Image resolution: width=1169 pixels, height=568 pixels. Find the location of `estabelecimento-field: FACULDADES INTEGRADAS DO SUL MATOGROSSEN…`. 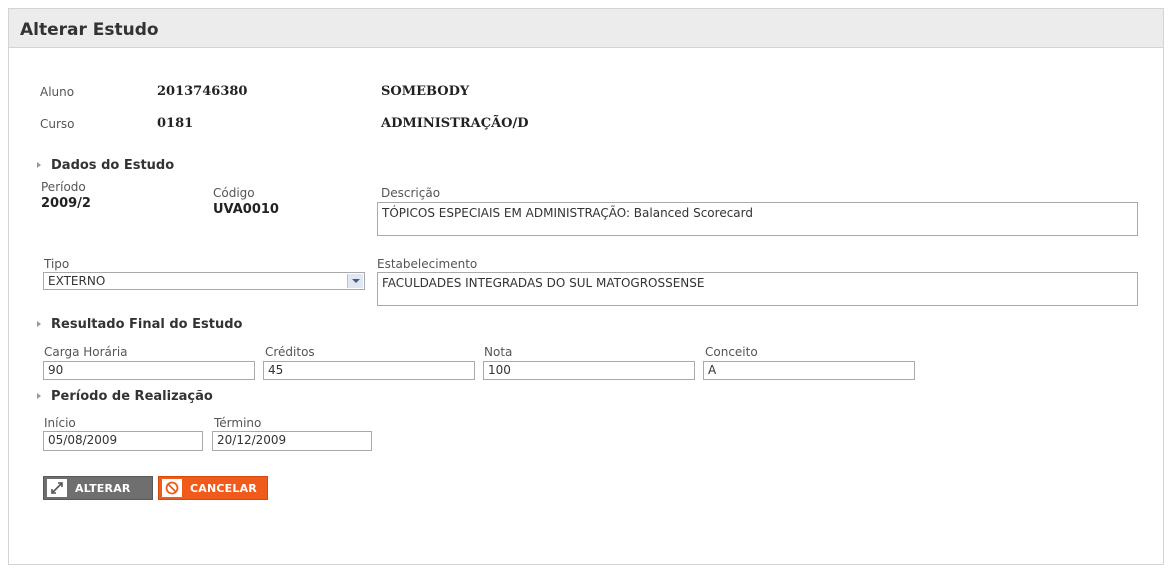

estabelecimento-field: FACULDADES INTEGRADAS DO SUL MATOGROSSEN… is located at coordinates (757, 289).